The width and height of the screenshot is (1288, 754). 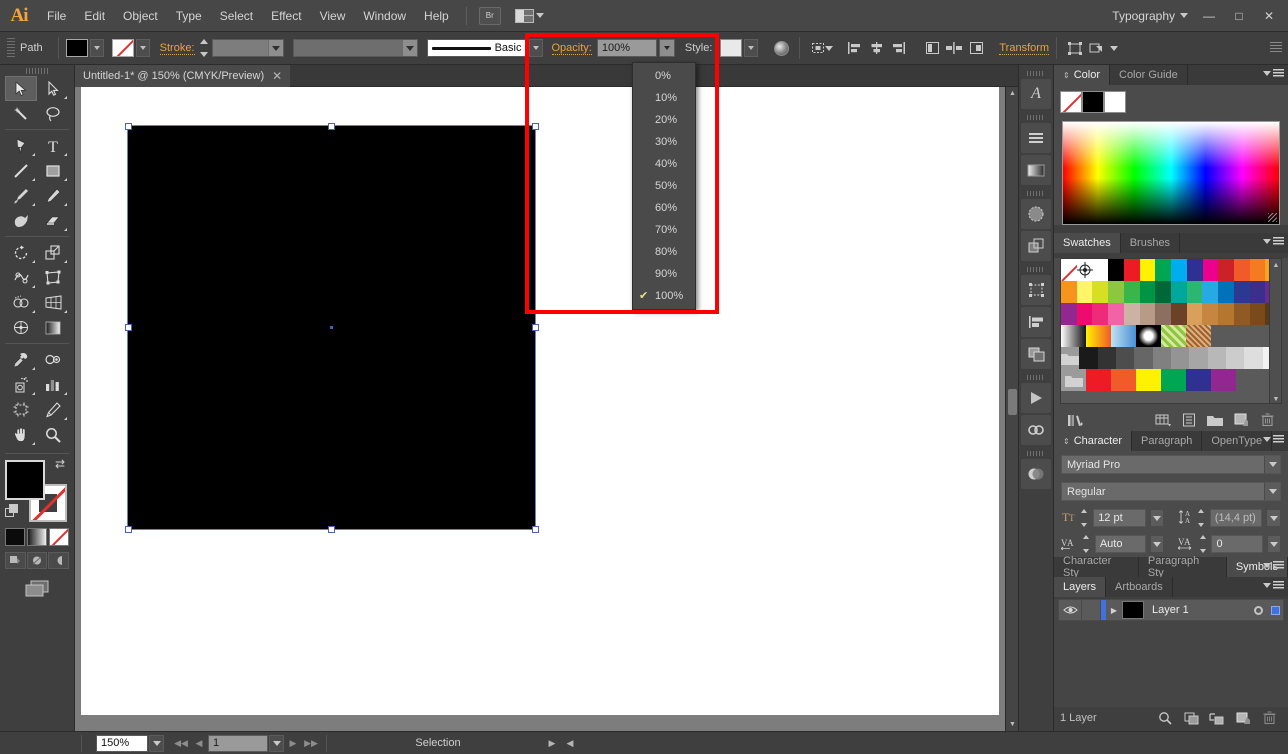 What do you see at coordinates (21, 434) in the screenshot?
I see `hand-tool` at bounding box center [21, 434].